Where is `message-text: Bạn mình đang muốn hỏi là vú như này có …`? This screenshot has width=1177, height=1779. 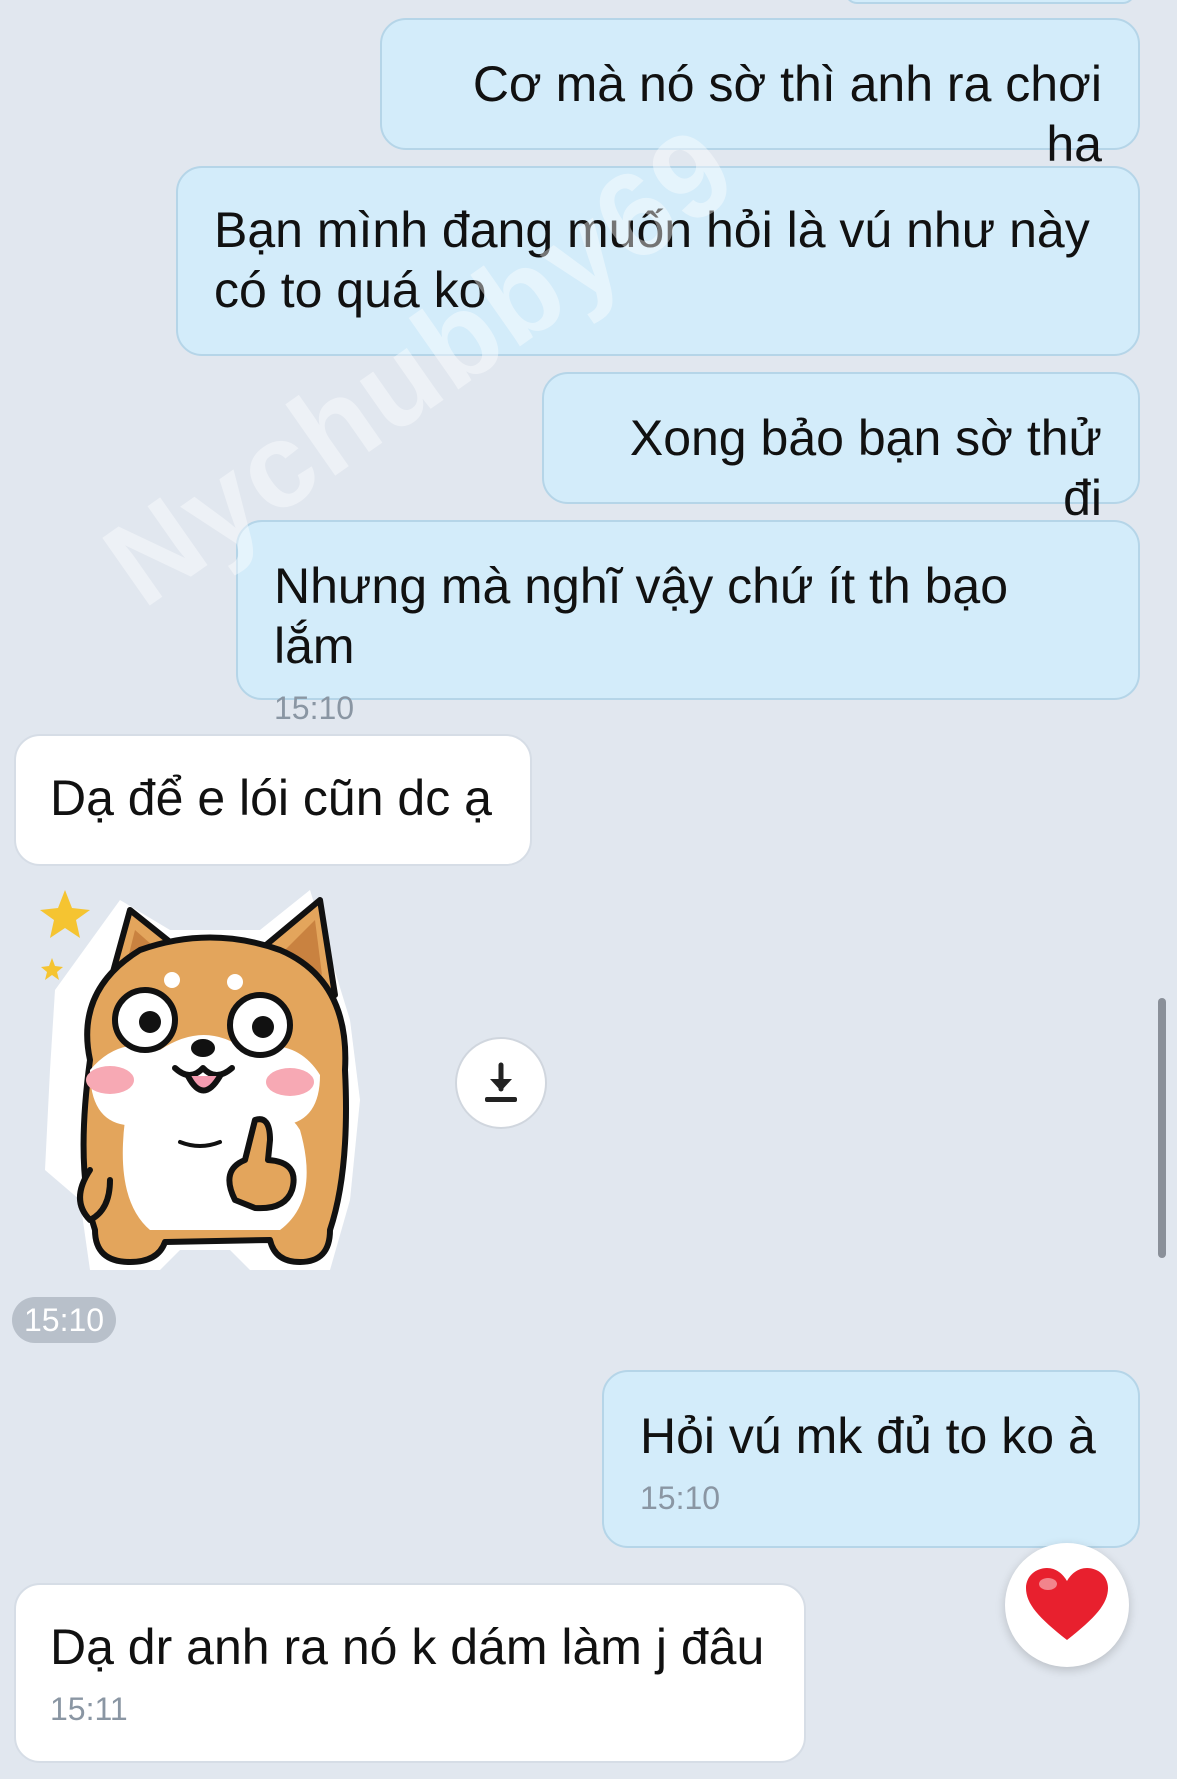
message-text: Bạn mình đang muốn hỏi là vú như này có … is located at coordinates (652, 260).